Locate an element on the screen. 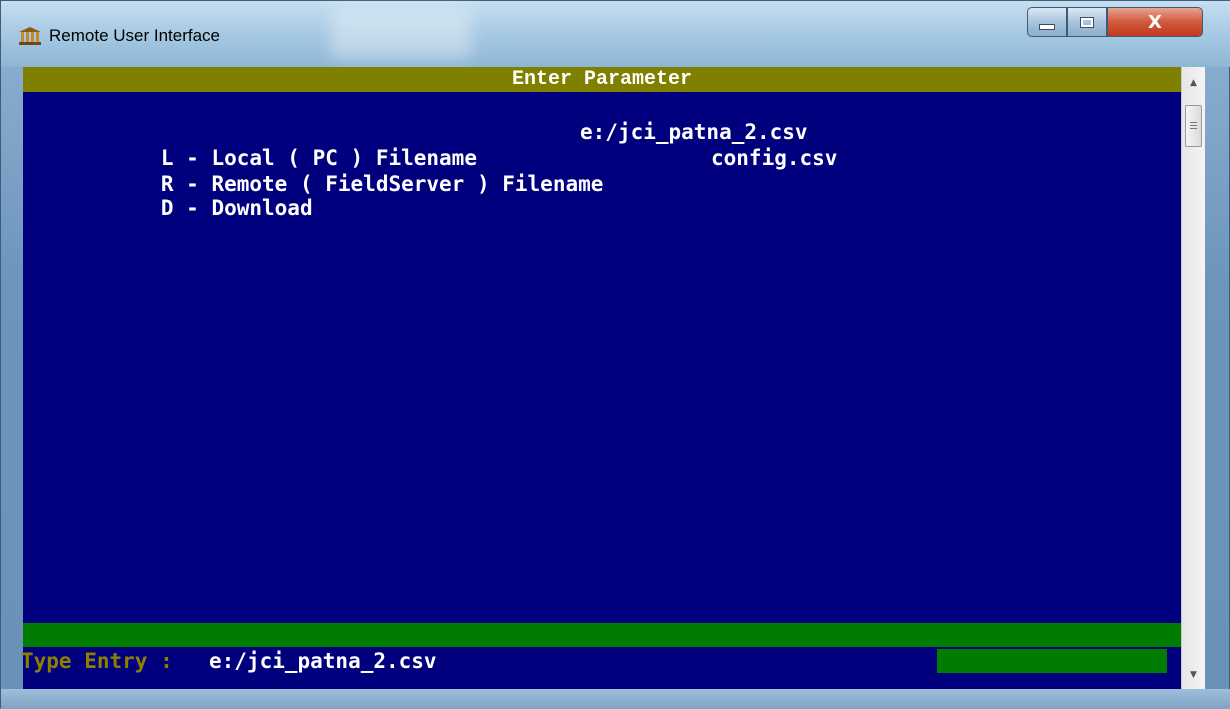 The height and width of the screenshot is (709, 1230). entry-status-block is located at coordinates (1052, 661).